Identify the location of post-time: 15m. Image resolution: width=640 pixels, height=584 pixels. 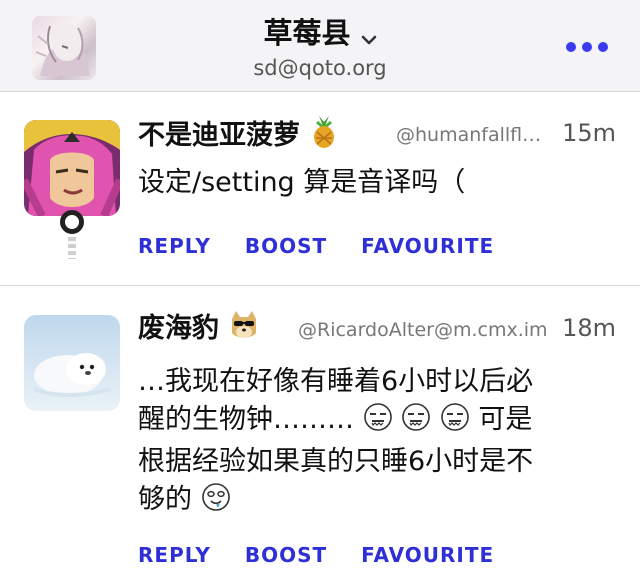
(589, 133).